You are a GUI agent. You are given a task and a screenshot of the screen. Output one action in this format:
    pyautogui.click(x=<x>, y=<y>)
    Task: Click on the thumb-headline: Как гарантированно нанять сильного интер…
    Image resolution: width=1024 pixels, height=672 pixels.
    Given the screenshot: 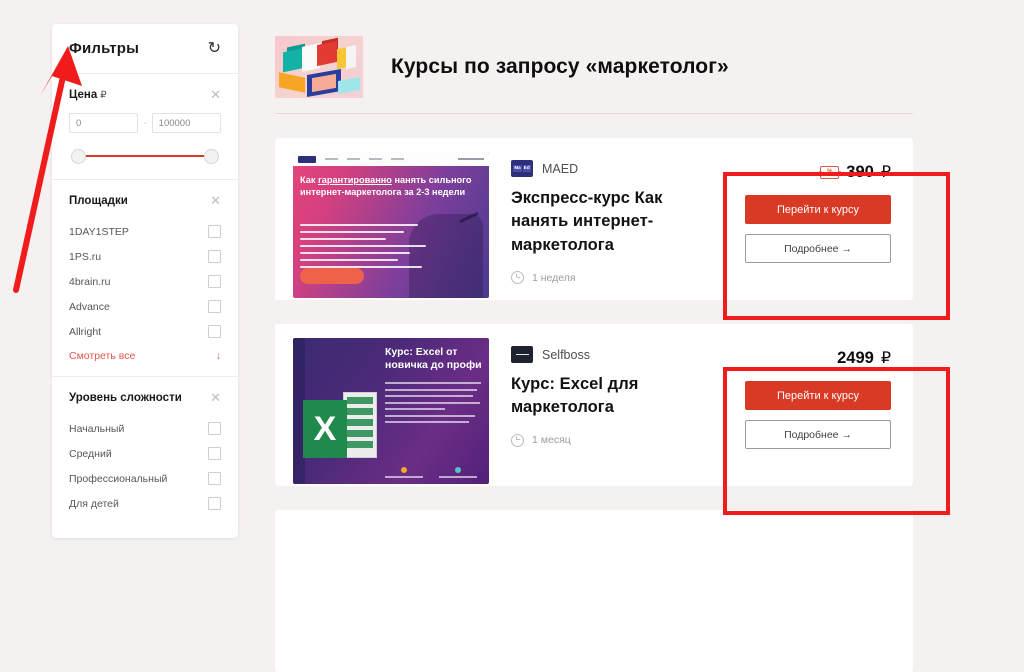 What is the action you would take?
    pyautogui.click(x=388, y=186)
    